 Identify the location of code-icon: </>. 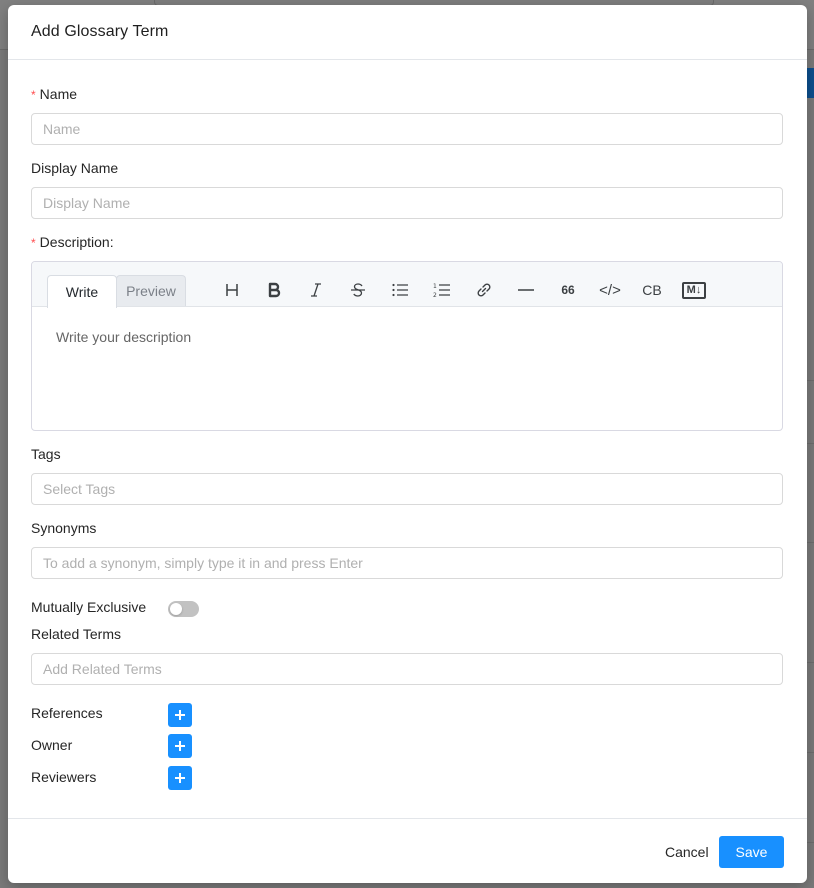
(610, 290).